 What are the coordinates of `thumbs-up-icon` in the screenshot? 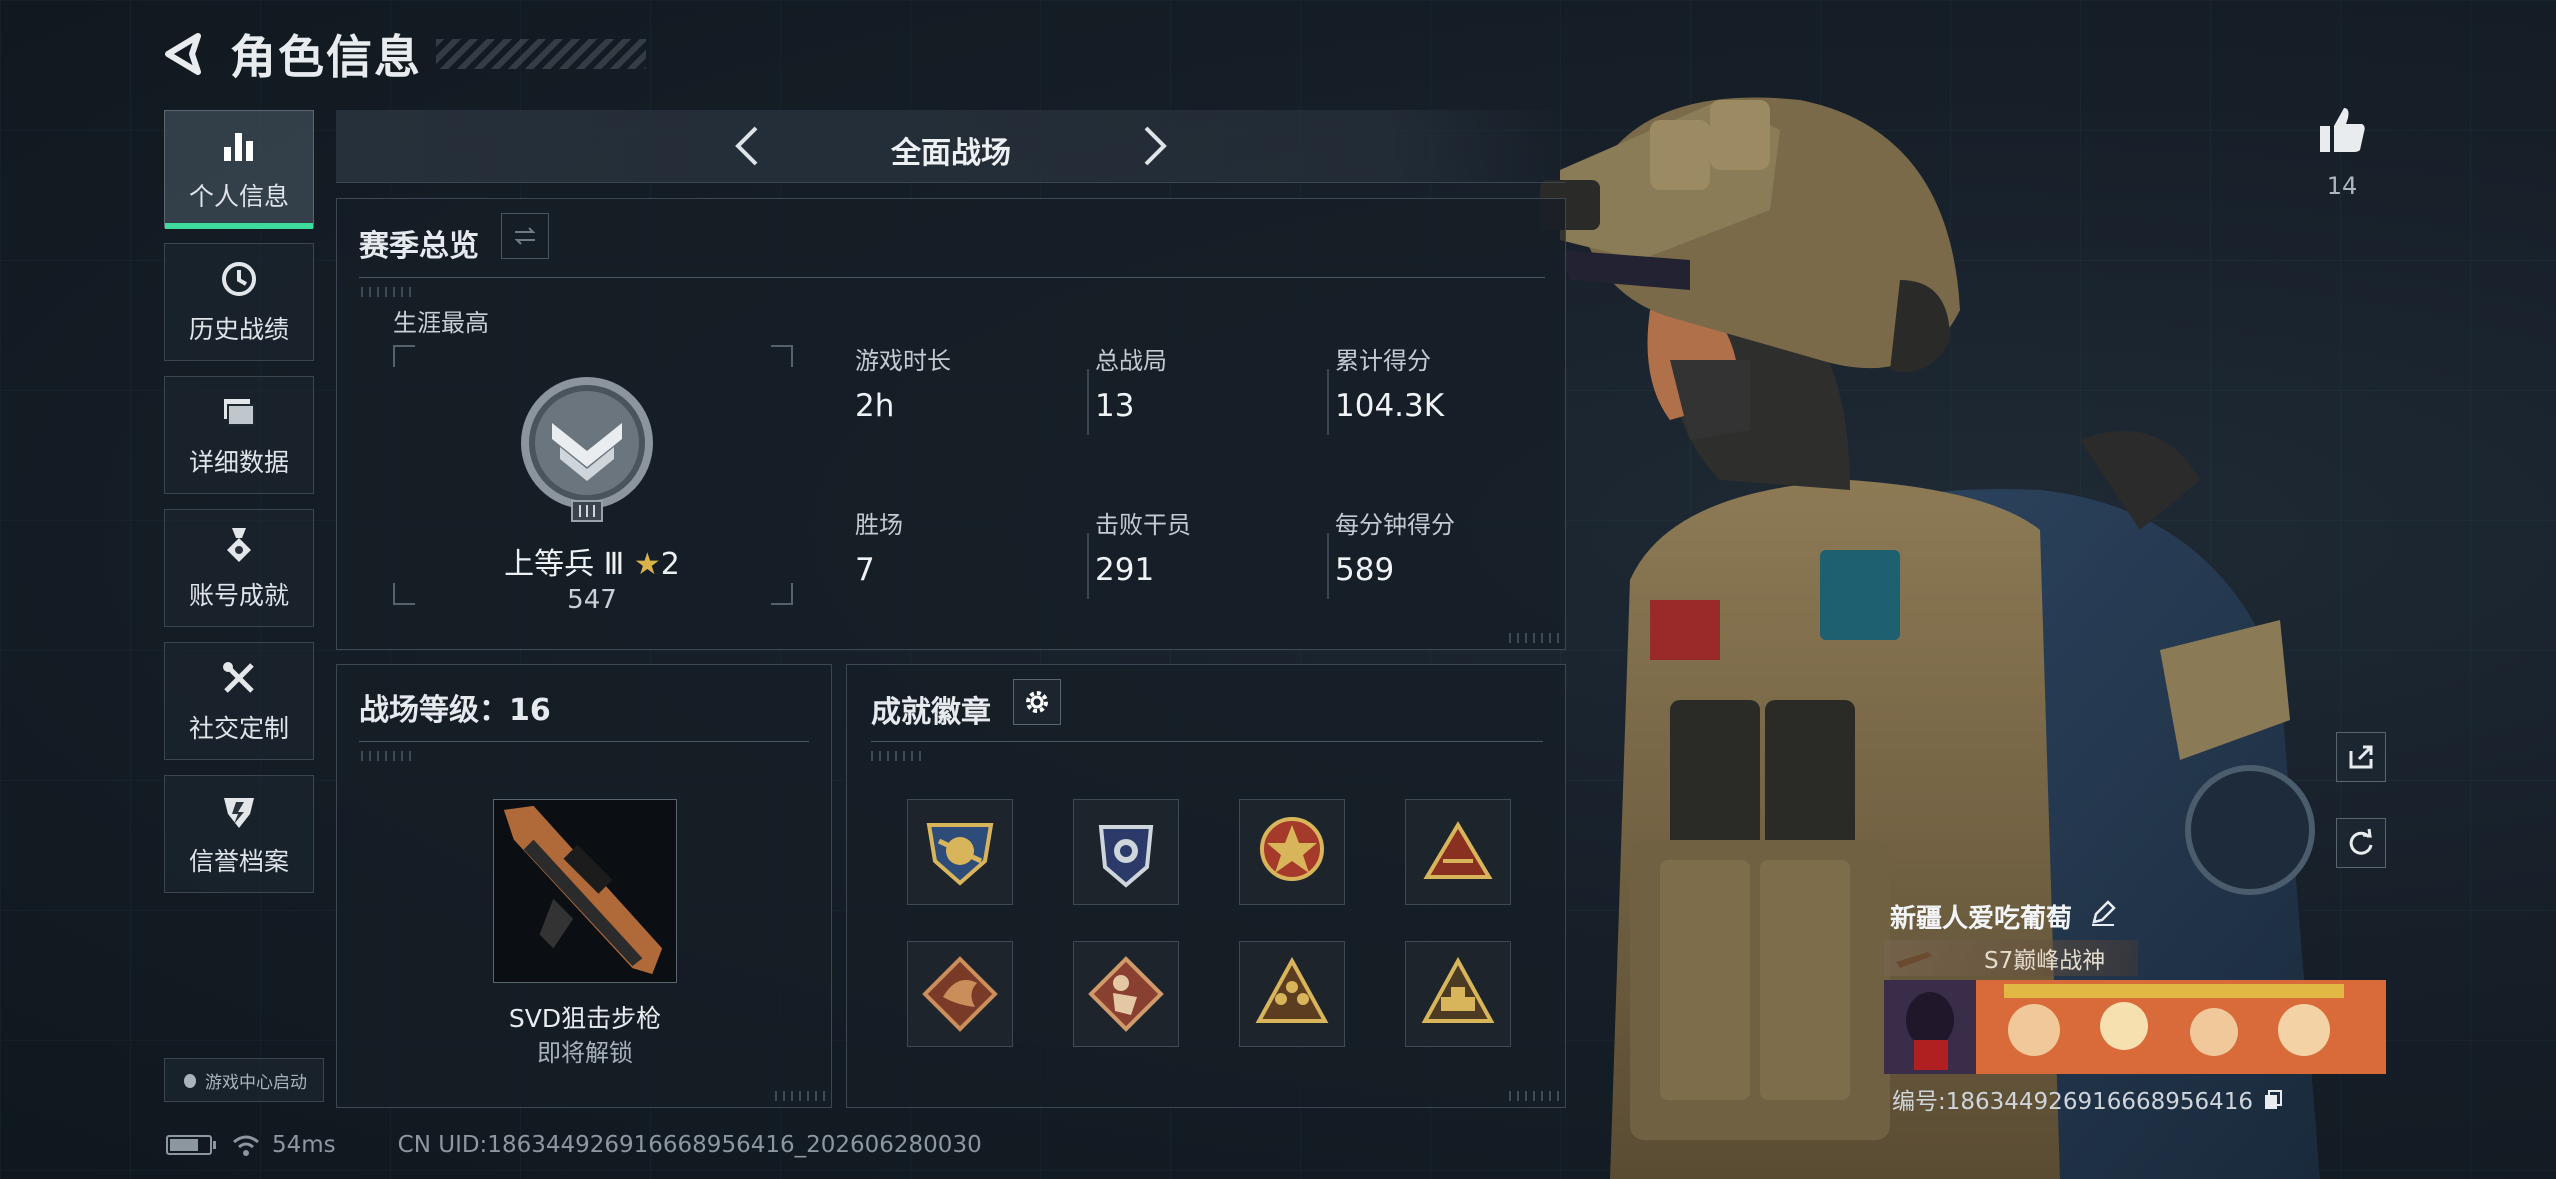 It's located at (2342, 130).